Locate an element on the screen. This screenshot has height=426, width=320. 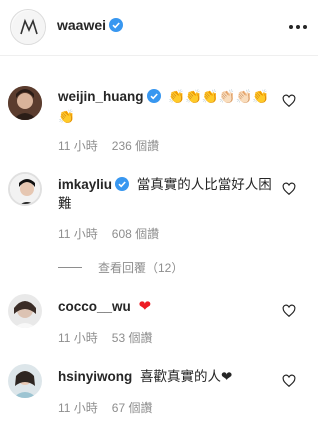
comment-meta: 11 小時 53 個讚 is located at coordinates (112, 337).